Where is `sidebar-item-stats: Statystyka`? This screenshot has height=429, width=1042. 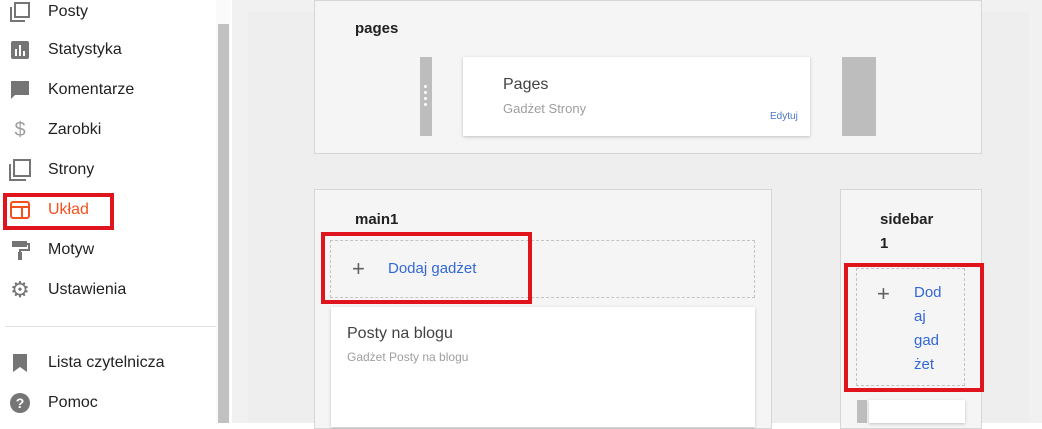 sidebar-item-stats: Statystyka is located at coordinates (108, 50).